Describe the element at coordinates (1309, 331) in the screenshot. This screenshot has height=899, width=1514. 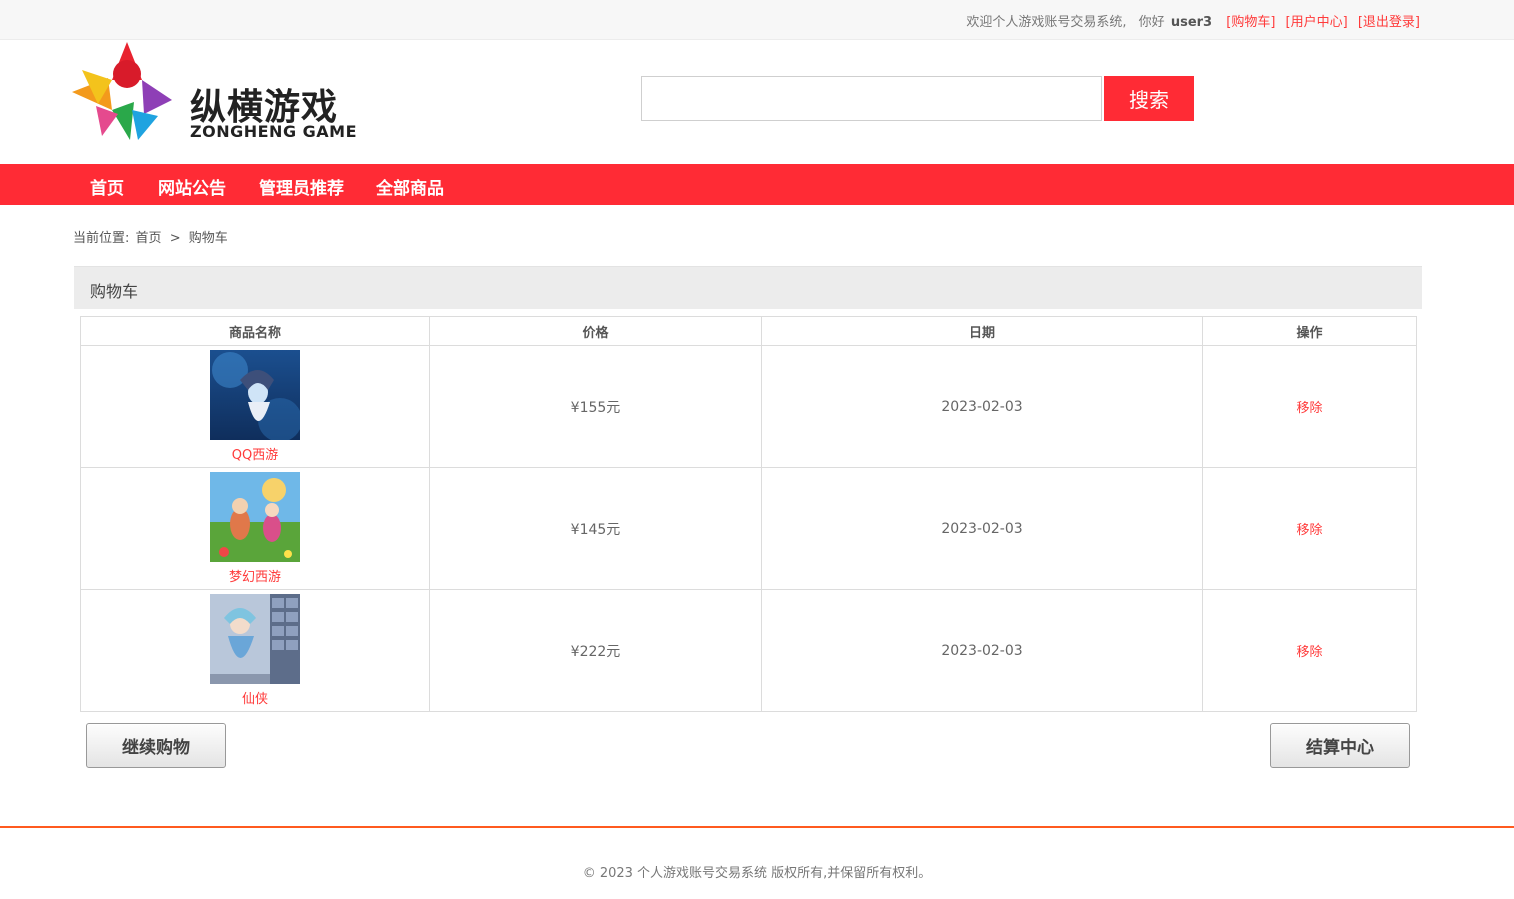
I see `header-action: 操作` at that location.